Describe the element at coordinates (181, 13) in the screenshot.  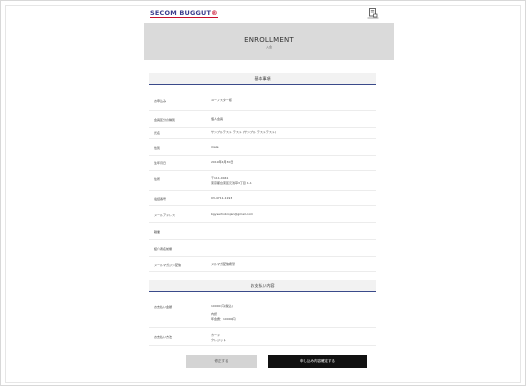
I see `logo-text: SECOM BUGGUT` at that location.